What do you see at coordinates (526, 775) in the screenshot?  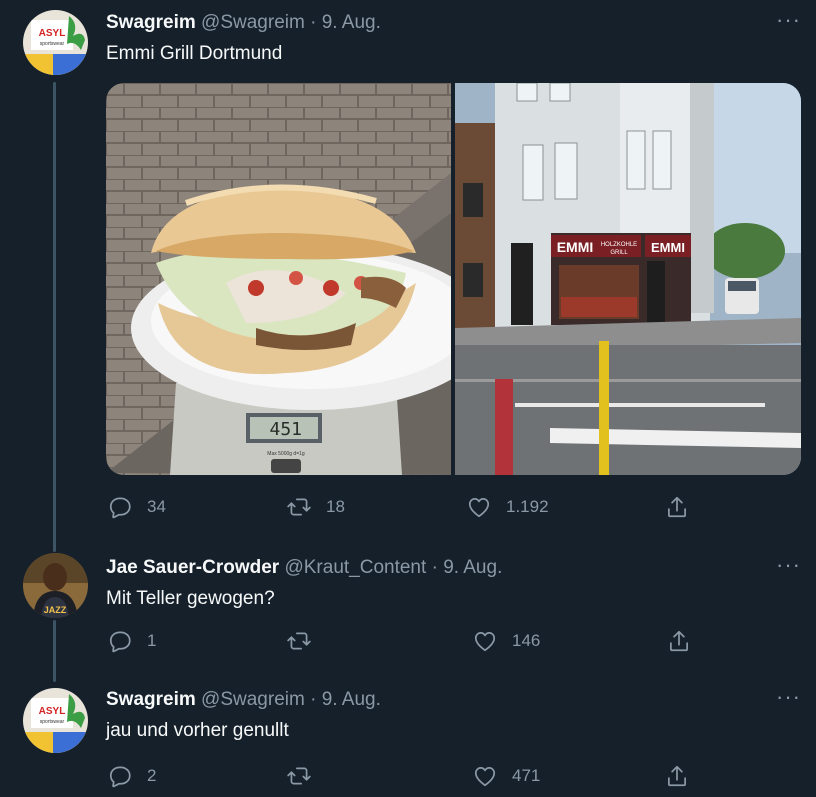 I see `like-count: 471` at bounding box center [526, 775].